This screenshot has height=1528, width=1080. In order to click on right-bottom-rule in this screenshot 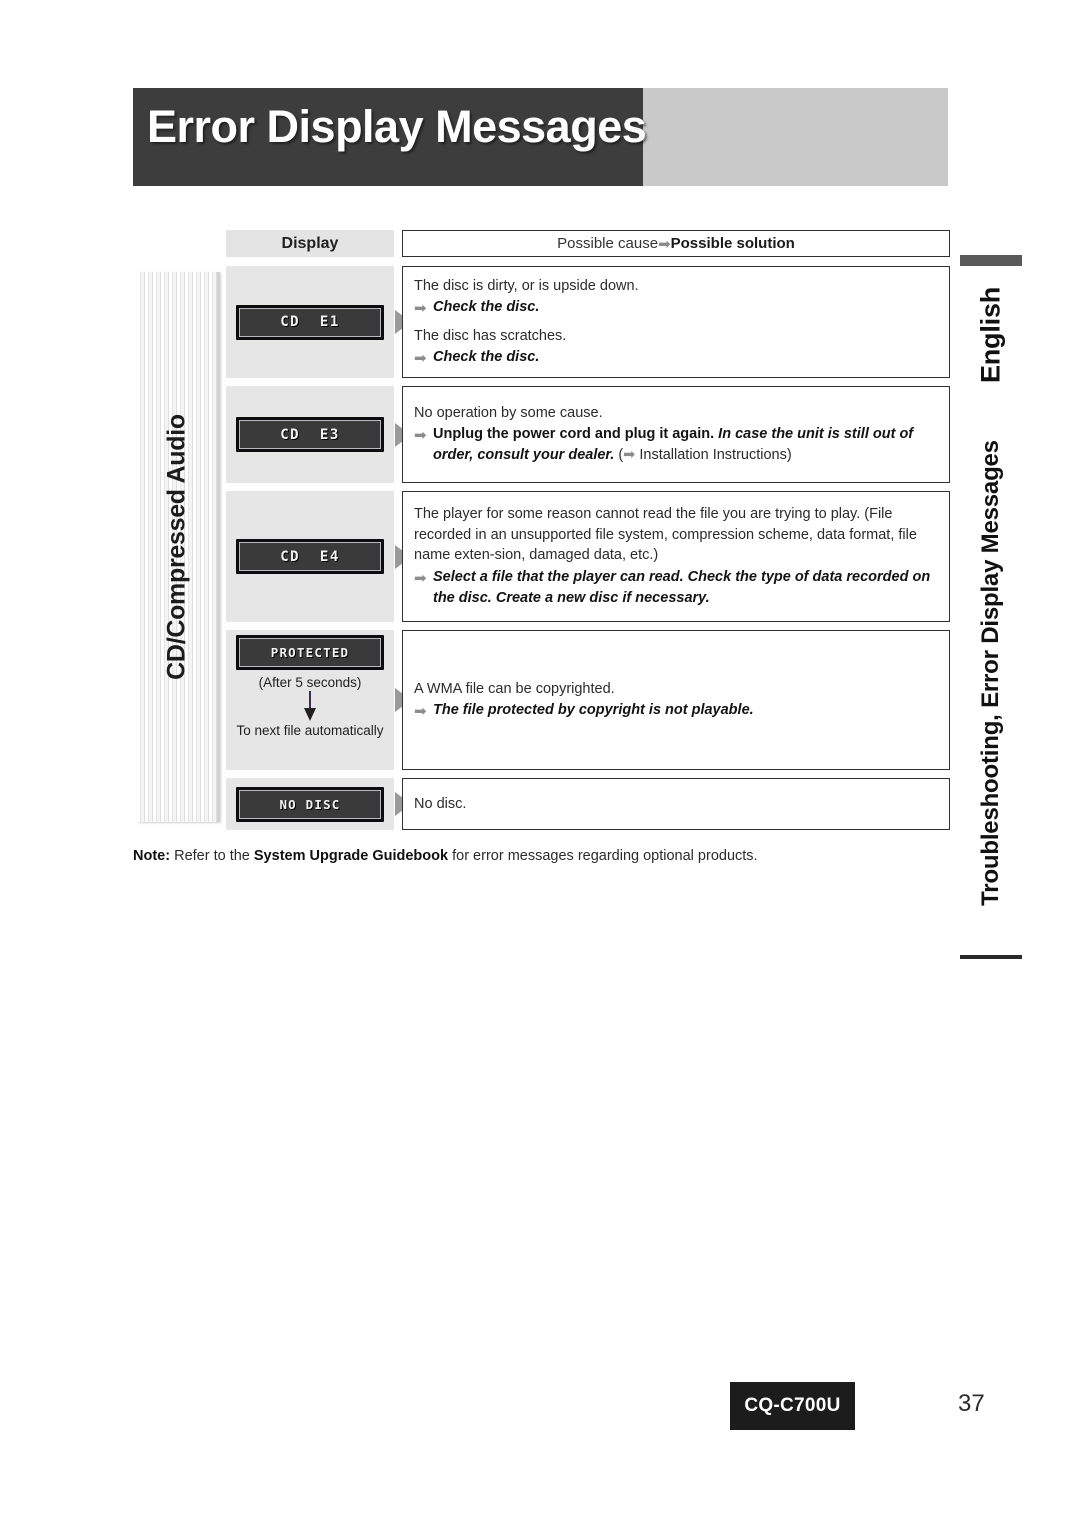, I will do `click(991, 957)`.